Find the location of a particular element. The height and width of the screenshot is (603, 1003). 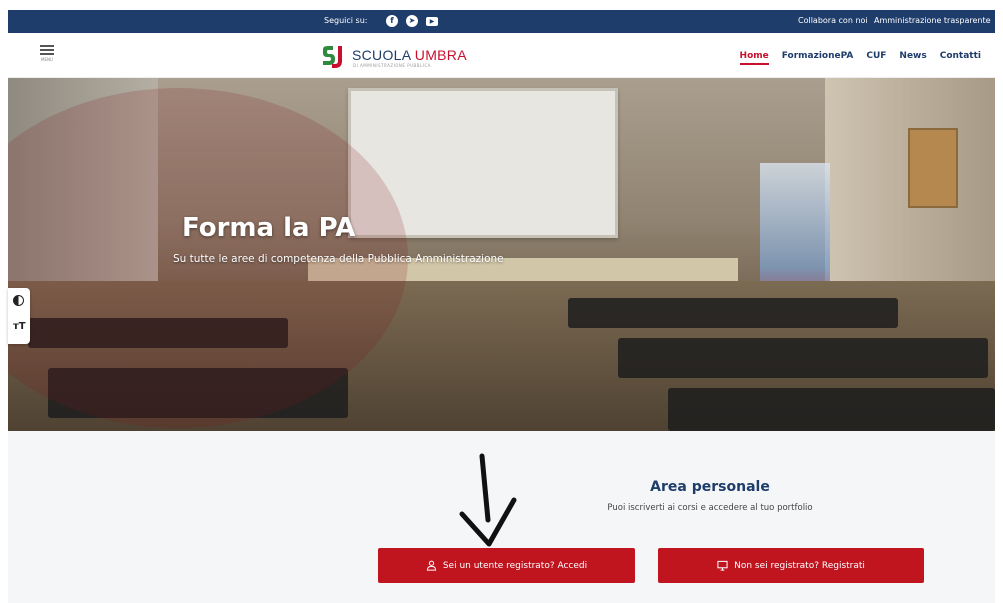

hamburger-menu-button: MENU is located at coordinates (47, 56).